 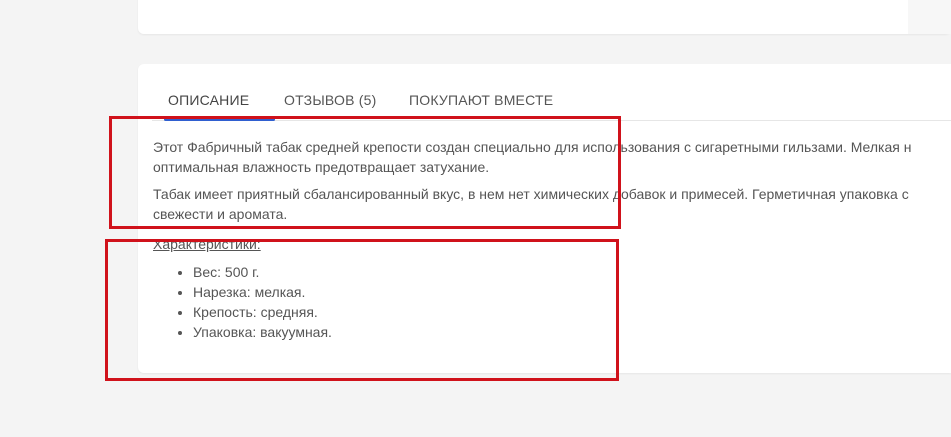 I want to click on tab-bought-together: ПОКУПАЮТ ВМЕСТЕ, so click(x=481, y=100).